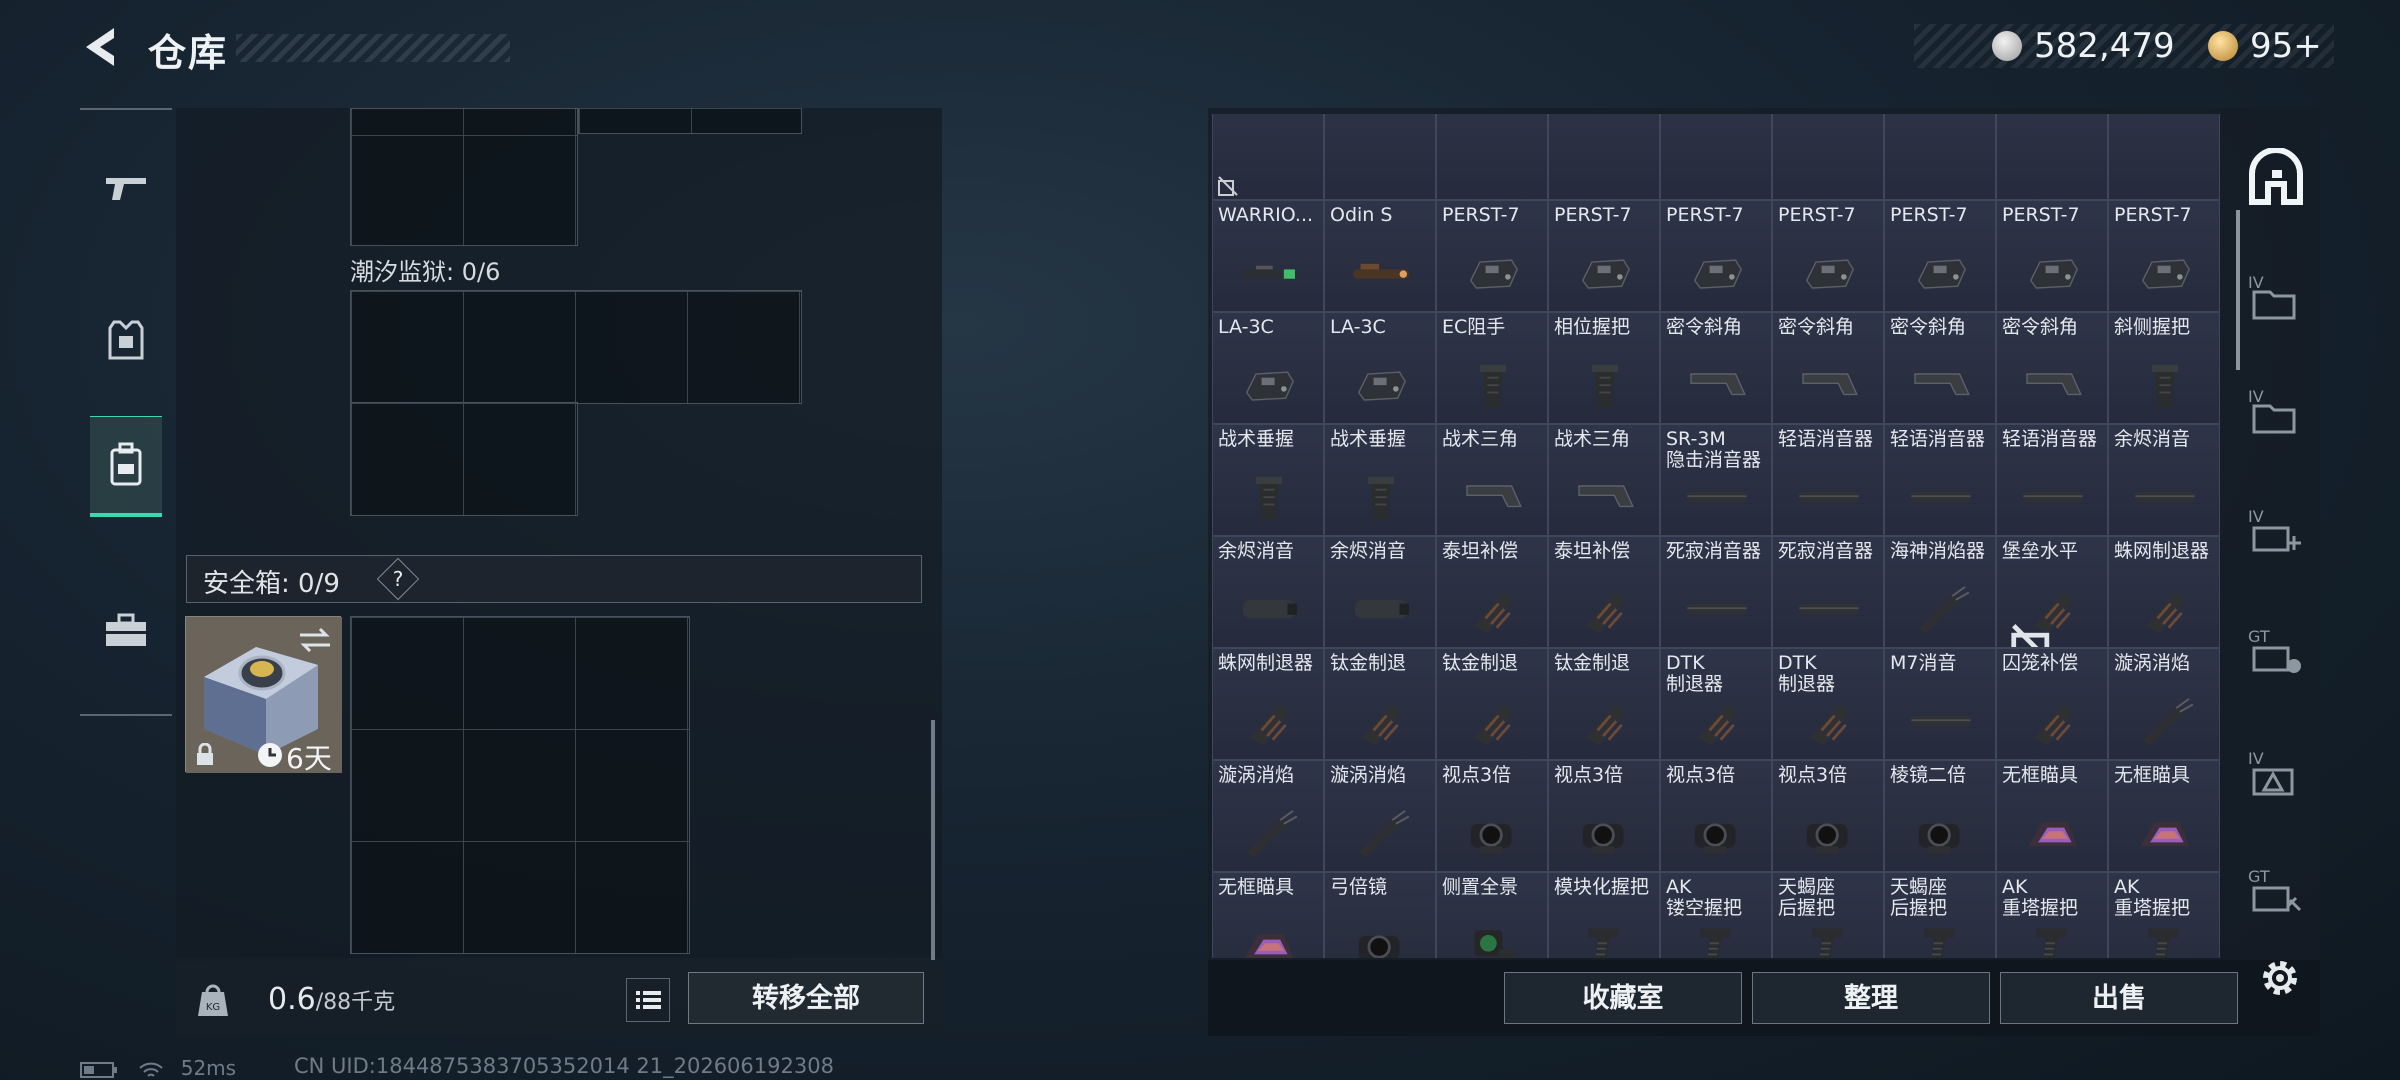  What do you see at coordinates (263, 695) in the screenshot?
I see `safe-case-item: 6天` at bounding box center [263, 695].